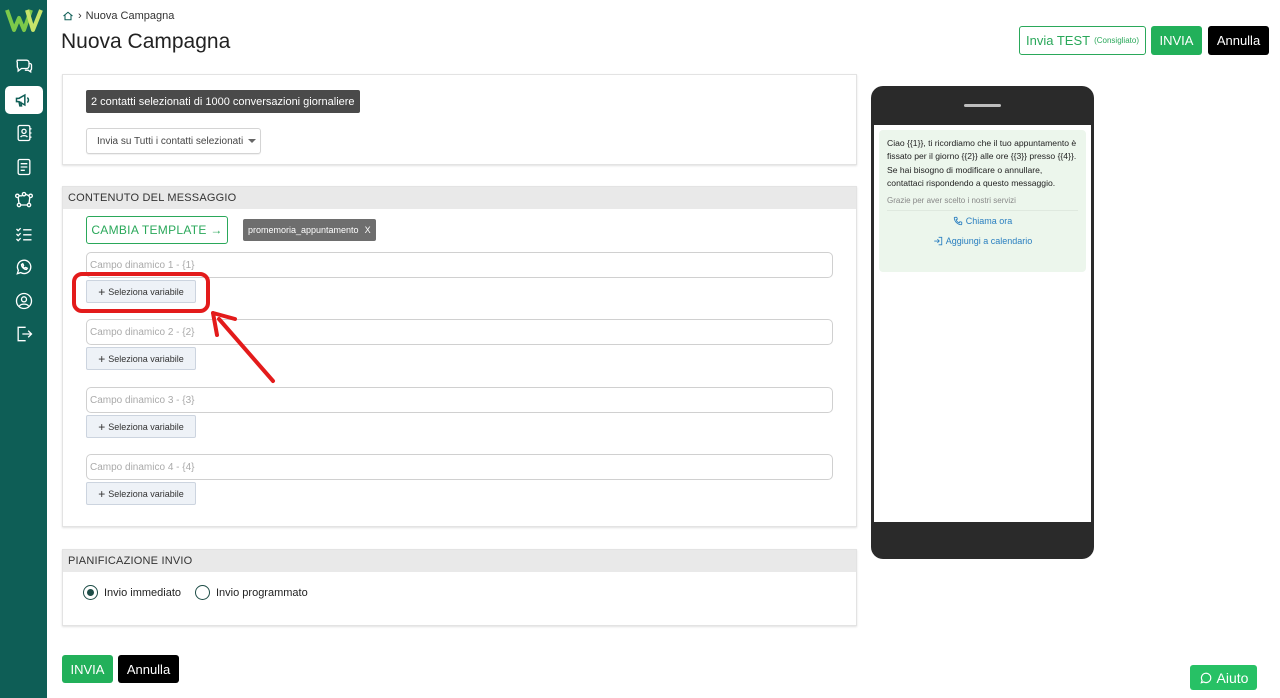 Image resolution: width=1280 pixels, height=698 pixels. I want to click on radio-immediate: Invio immediato, so click(132, 592).